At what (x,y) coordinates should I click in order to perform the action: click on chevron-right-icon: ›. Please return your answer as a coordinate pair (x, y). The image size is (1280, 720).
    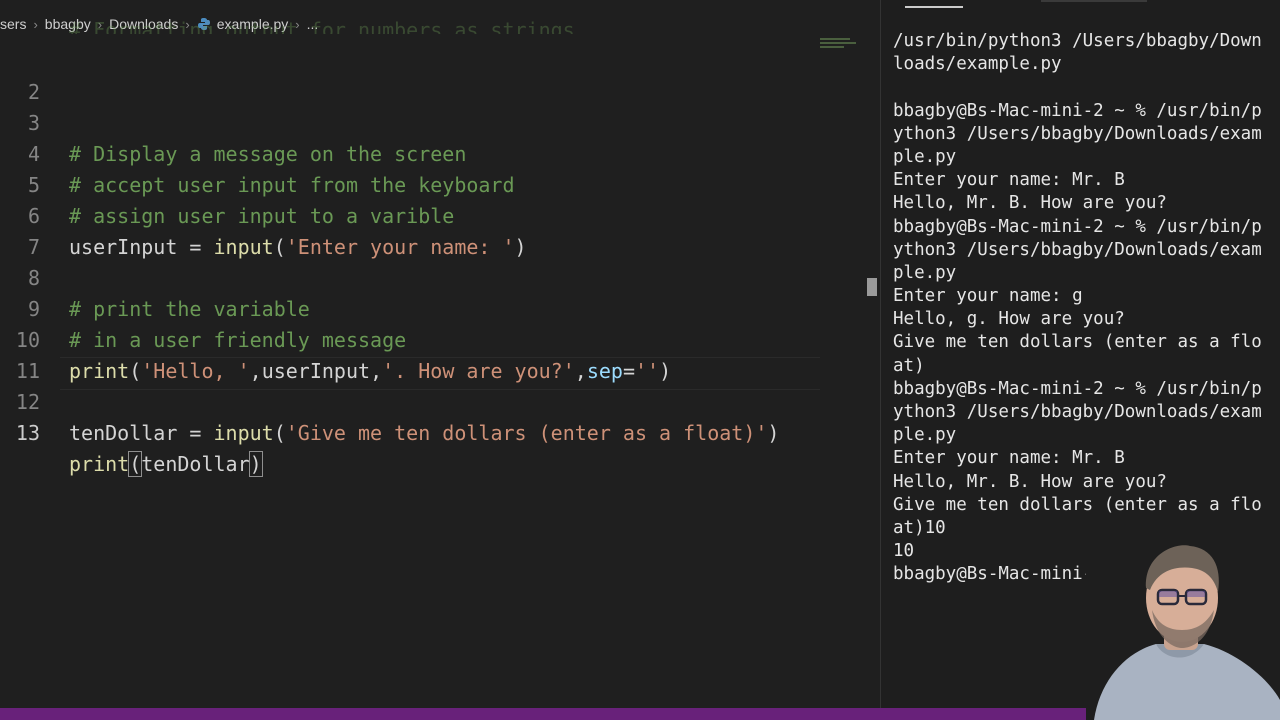
    Looking at the image, I should click on (35, 24).